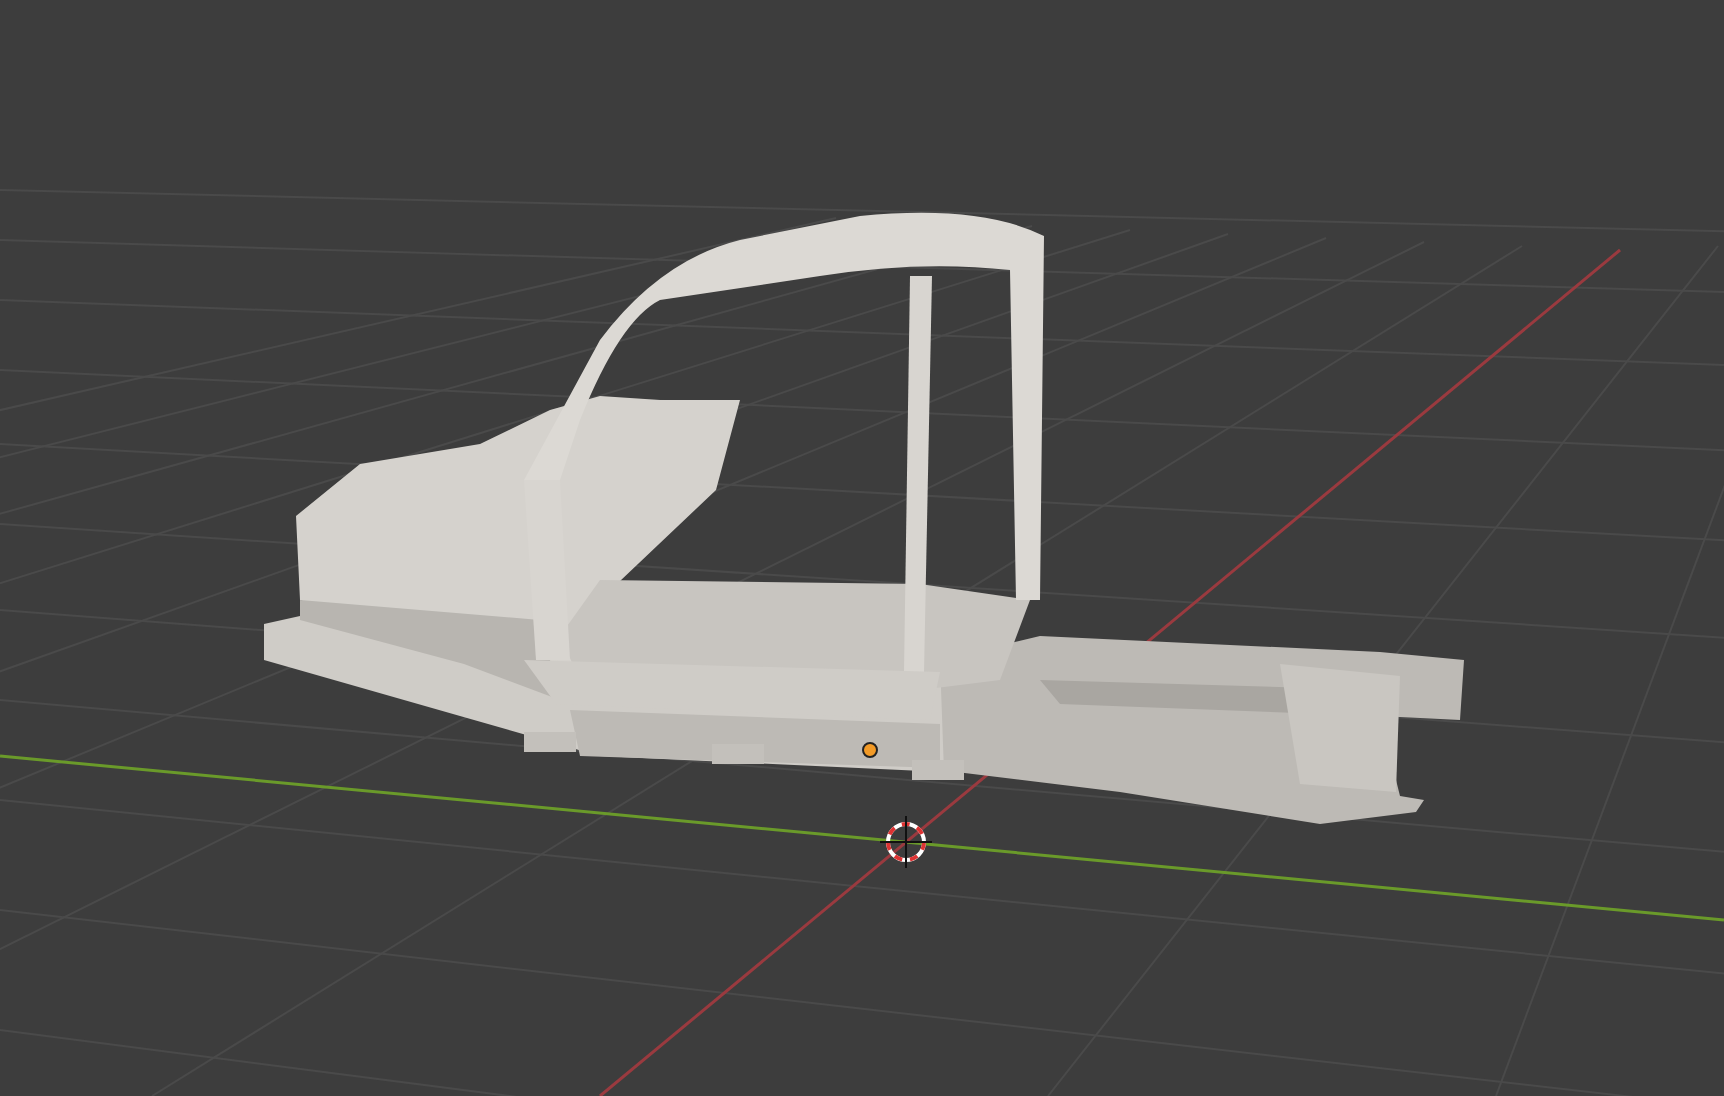 This screenshot has width=1724, height=1096. What do you see at coordinates (906, 842) in the screenshot?
I see `3d-cursor-icon` at bounding box center [906, 842].